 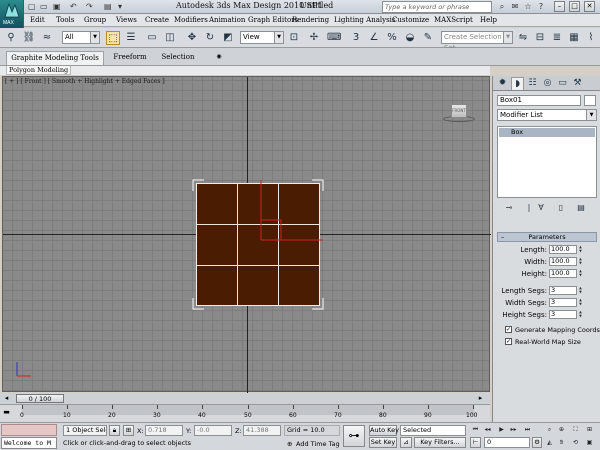 I want to click on menu-edit: Edit, so click(x=37, y=20).